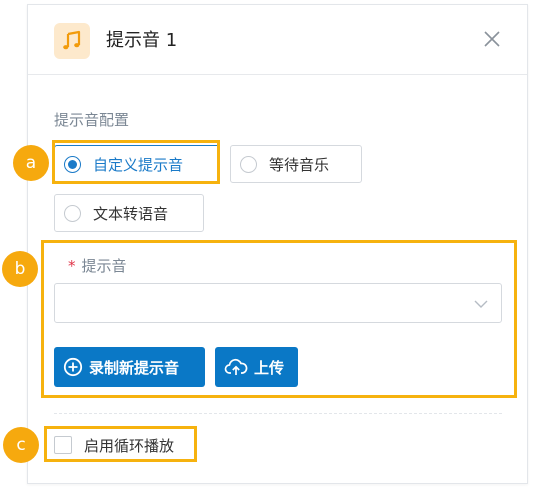  Describe the element at coordinates (492, 39) in the screenshot. I see `close-icon` at that location.